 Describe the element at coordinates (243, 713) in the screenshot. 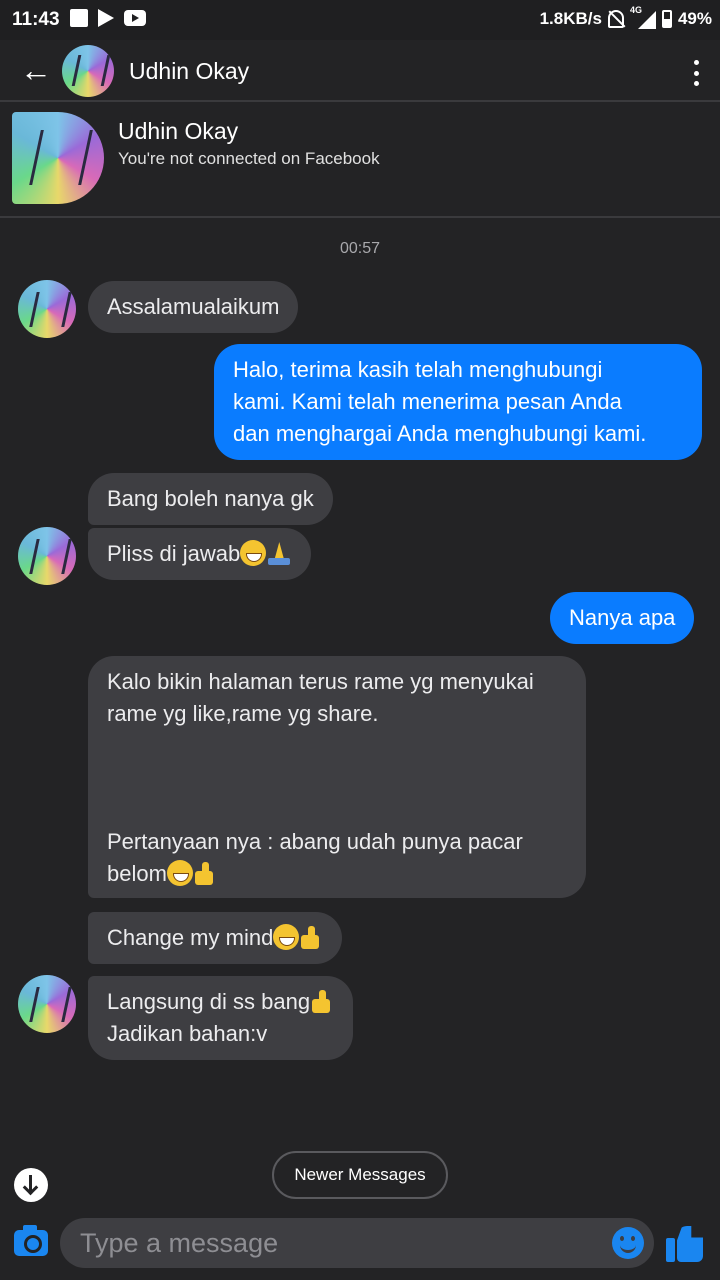

I see `message-text: rame yg like,rame yg share.` at that location.